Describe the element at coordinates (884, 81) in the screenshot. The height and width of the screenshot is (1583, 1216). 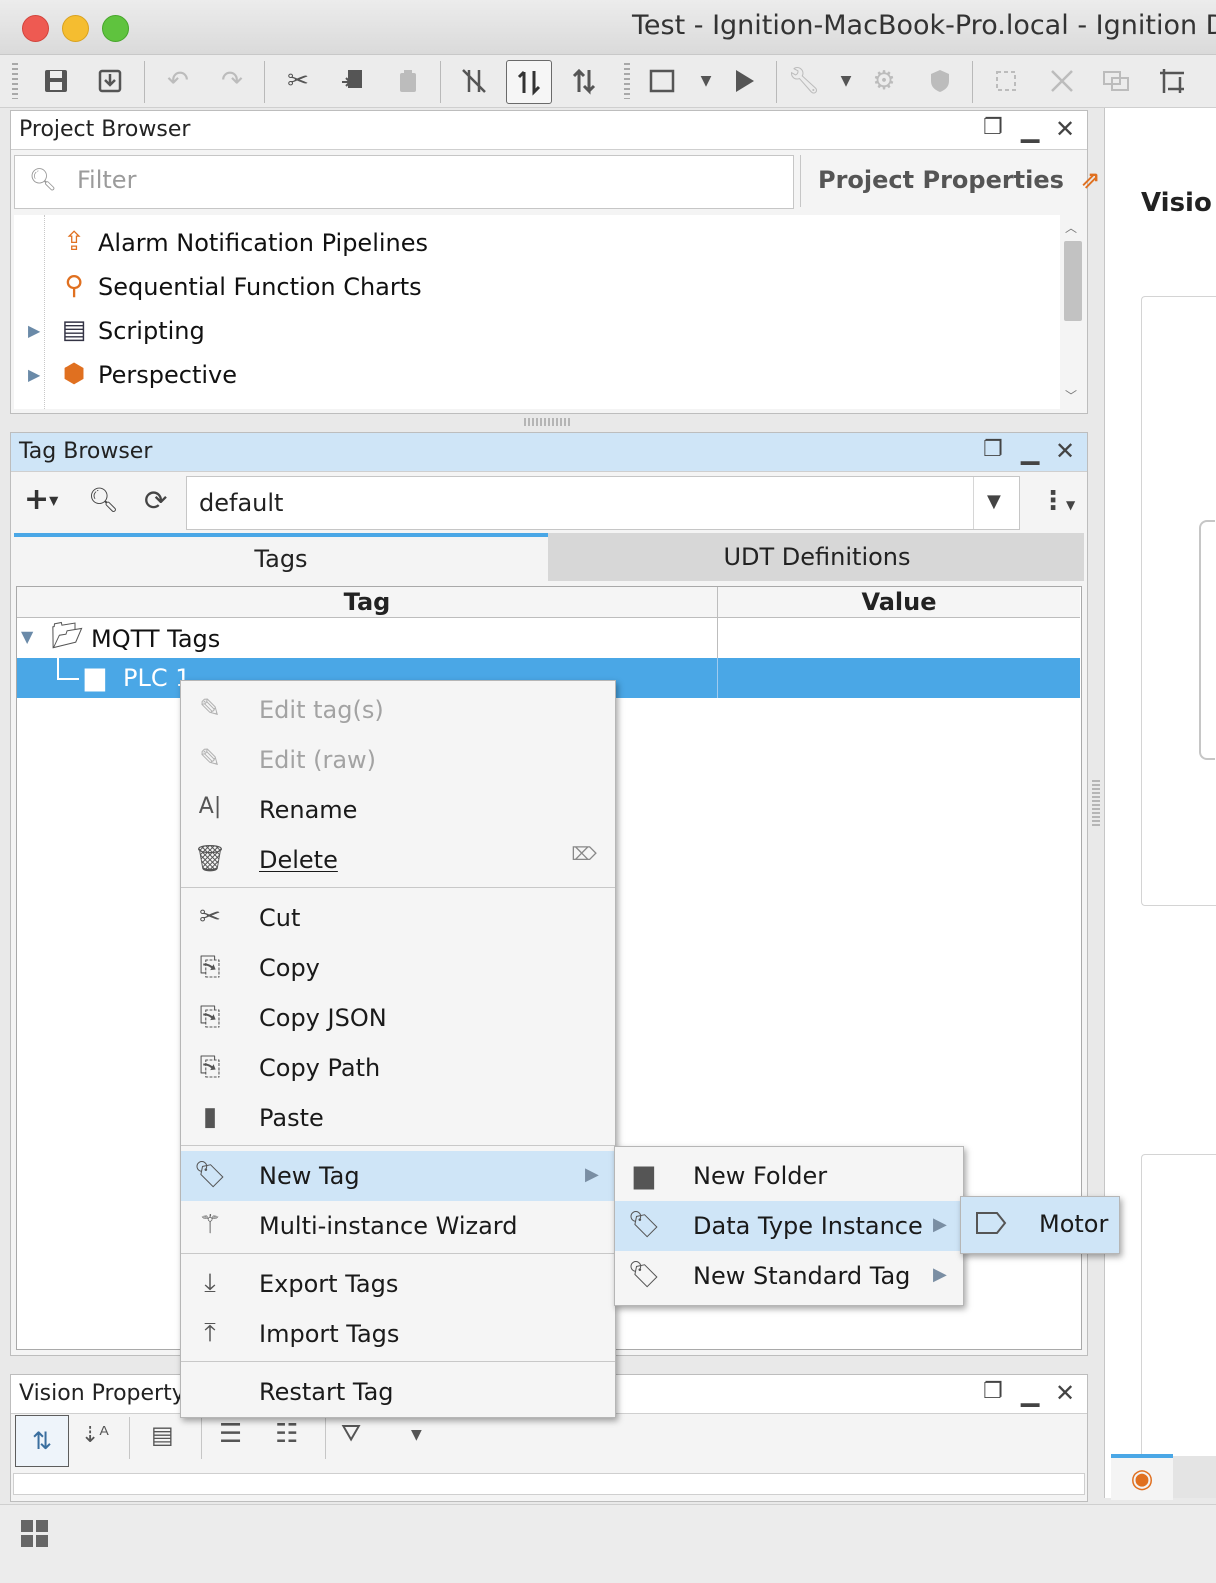
I see `gear-shield-icon: ⚙` at that location.